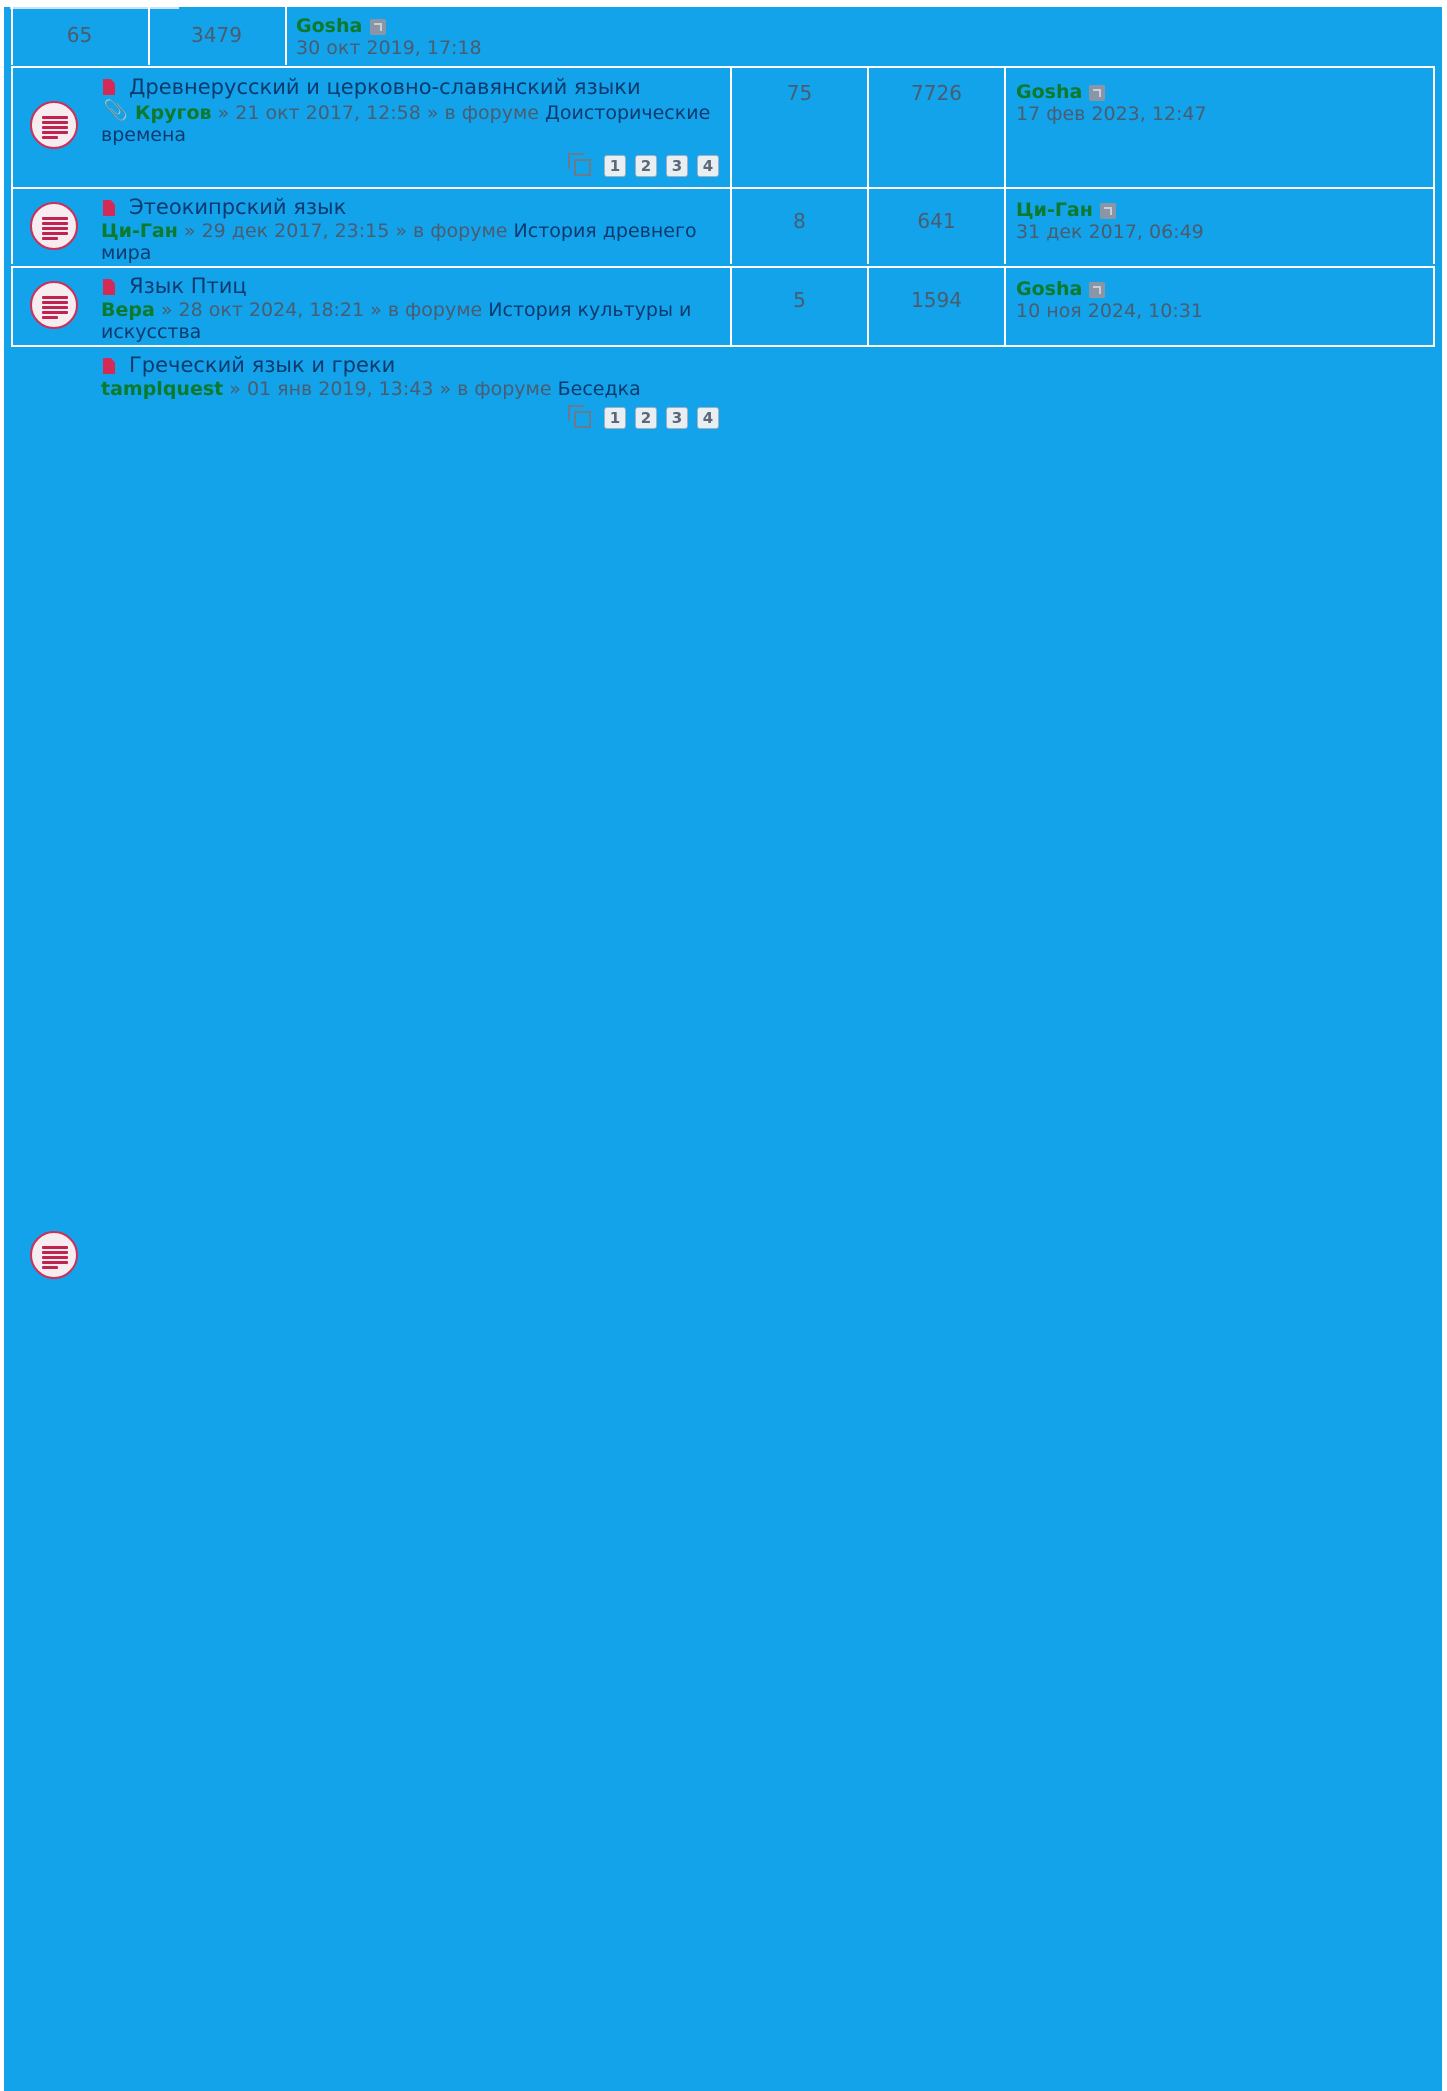 The image size is (1447, 2091). What do you see at coordinates (162, 389) in the screenshot?
I see `topic-author: tamplquest` at bounding box center [162, 389].